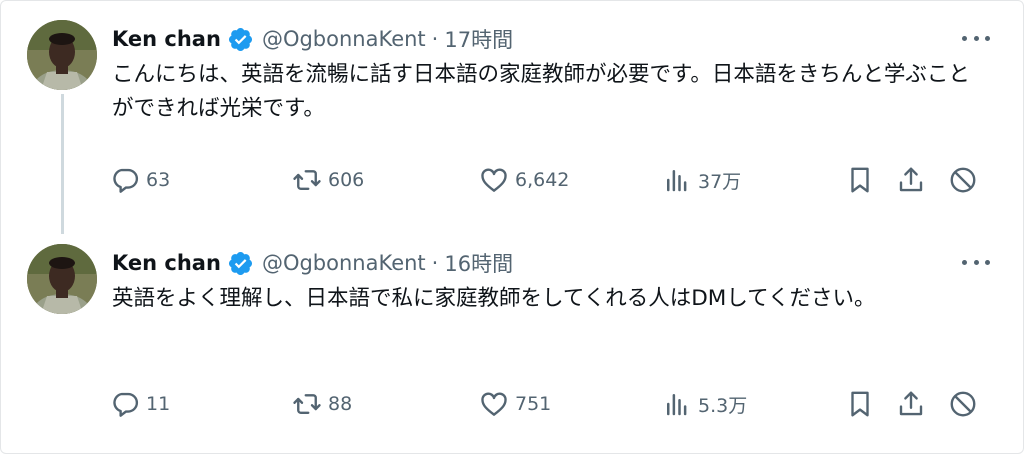 This screenshot has width=1024, height=454. What do you see at coordinates (158, 180) in the screenshot?
I see `reply-count: 63` at bounding box center [158, 180].